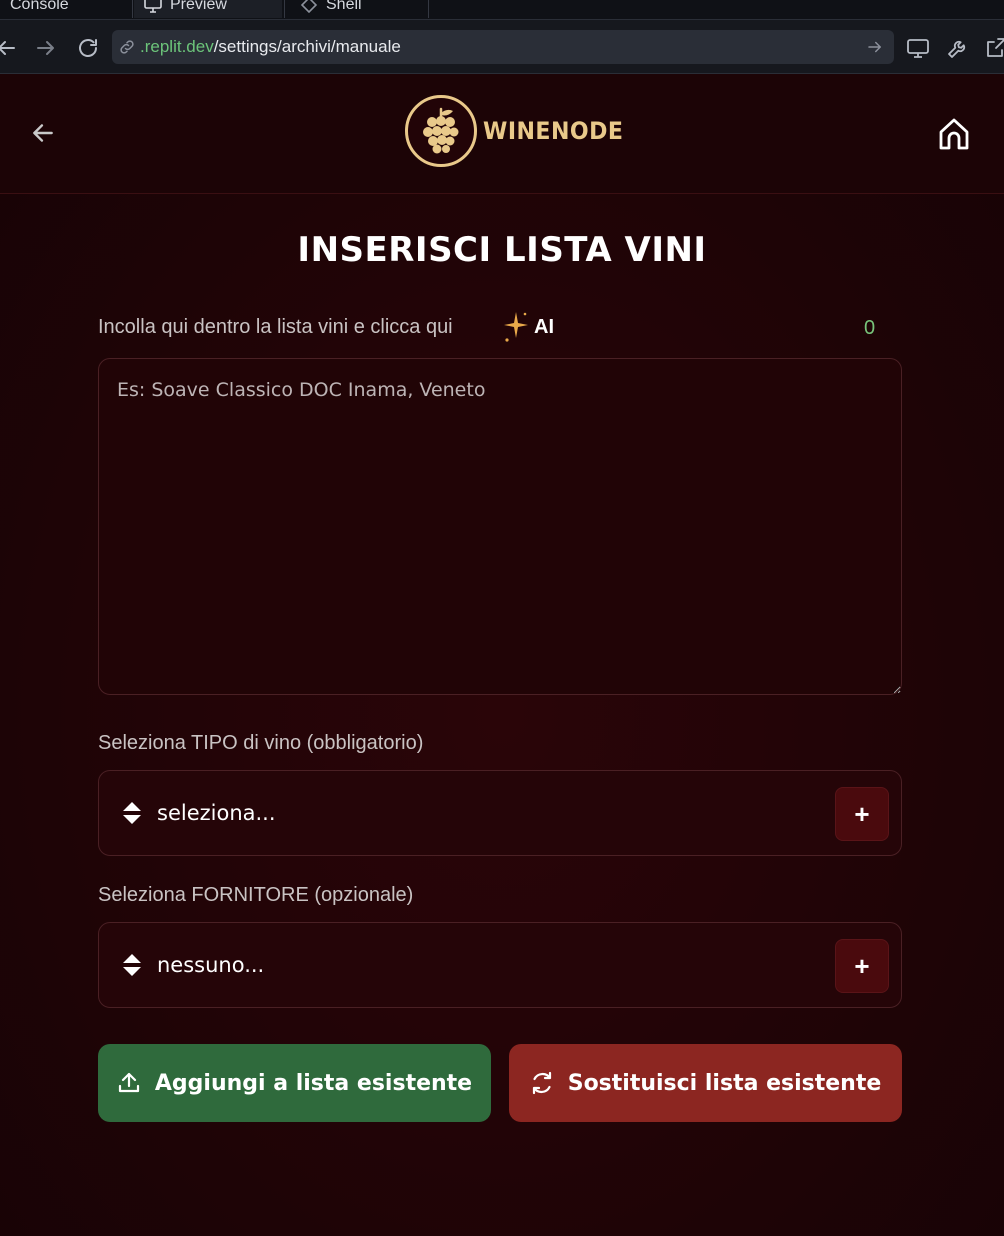  I want to click on url-host: .replit.dev, so click(177, 46).